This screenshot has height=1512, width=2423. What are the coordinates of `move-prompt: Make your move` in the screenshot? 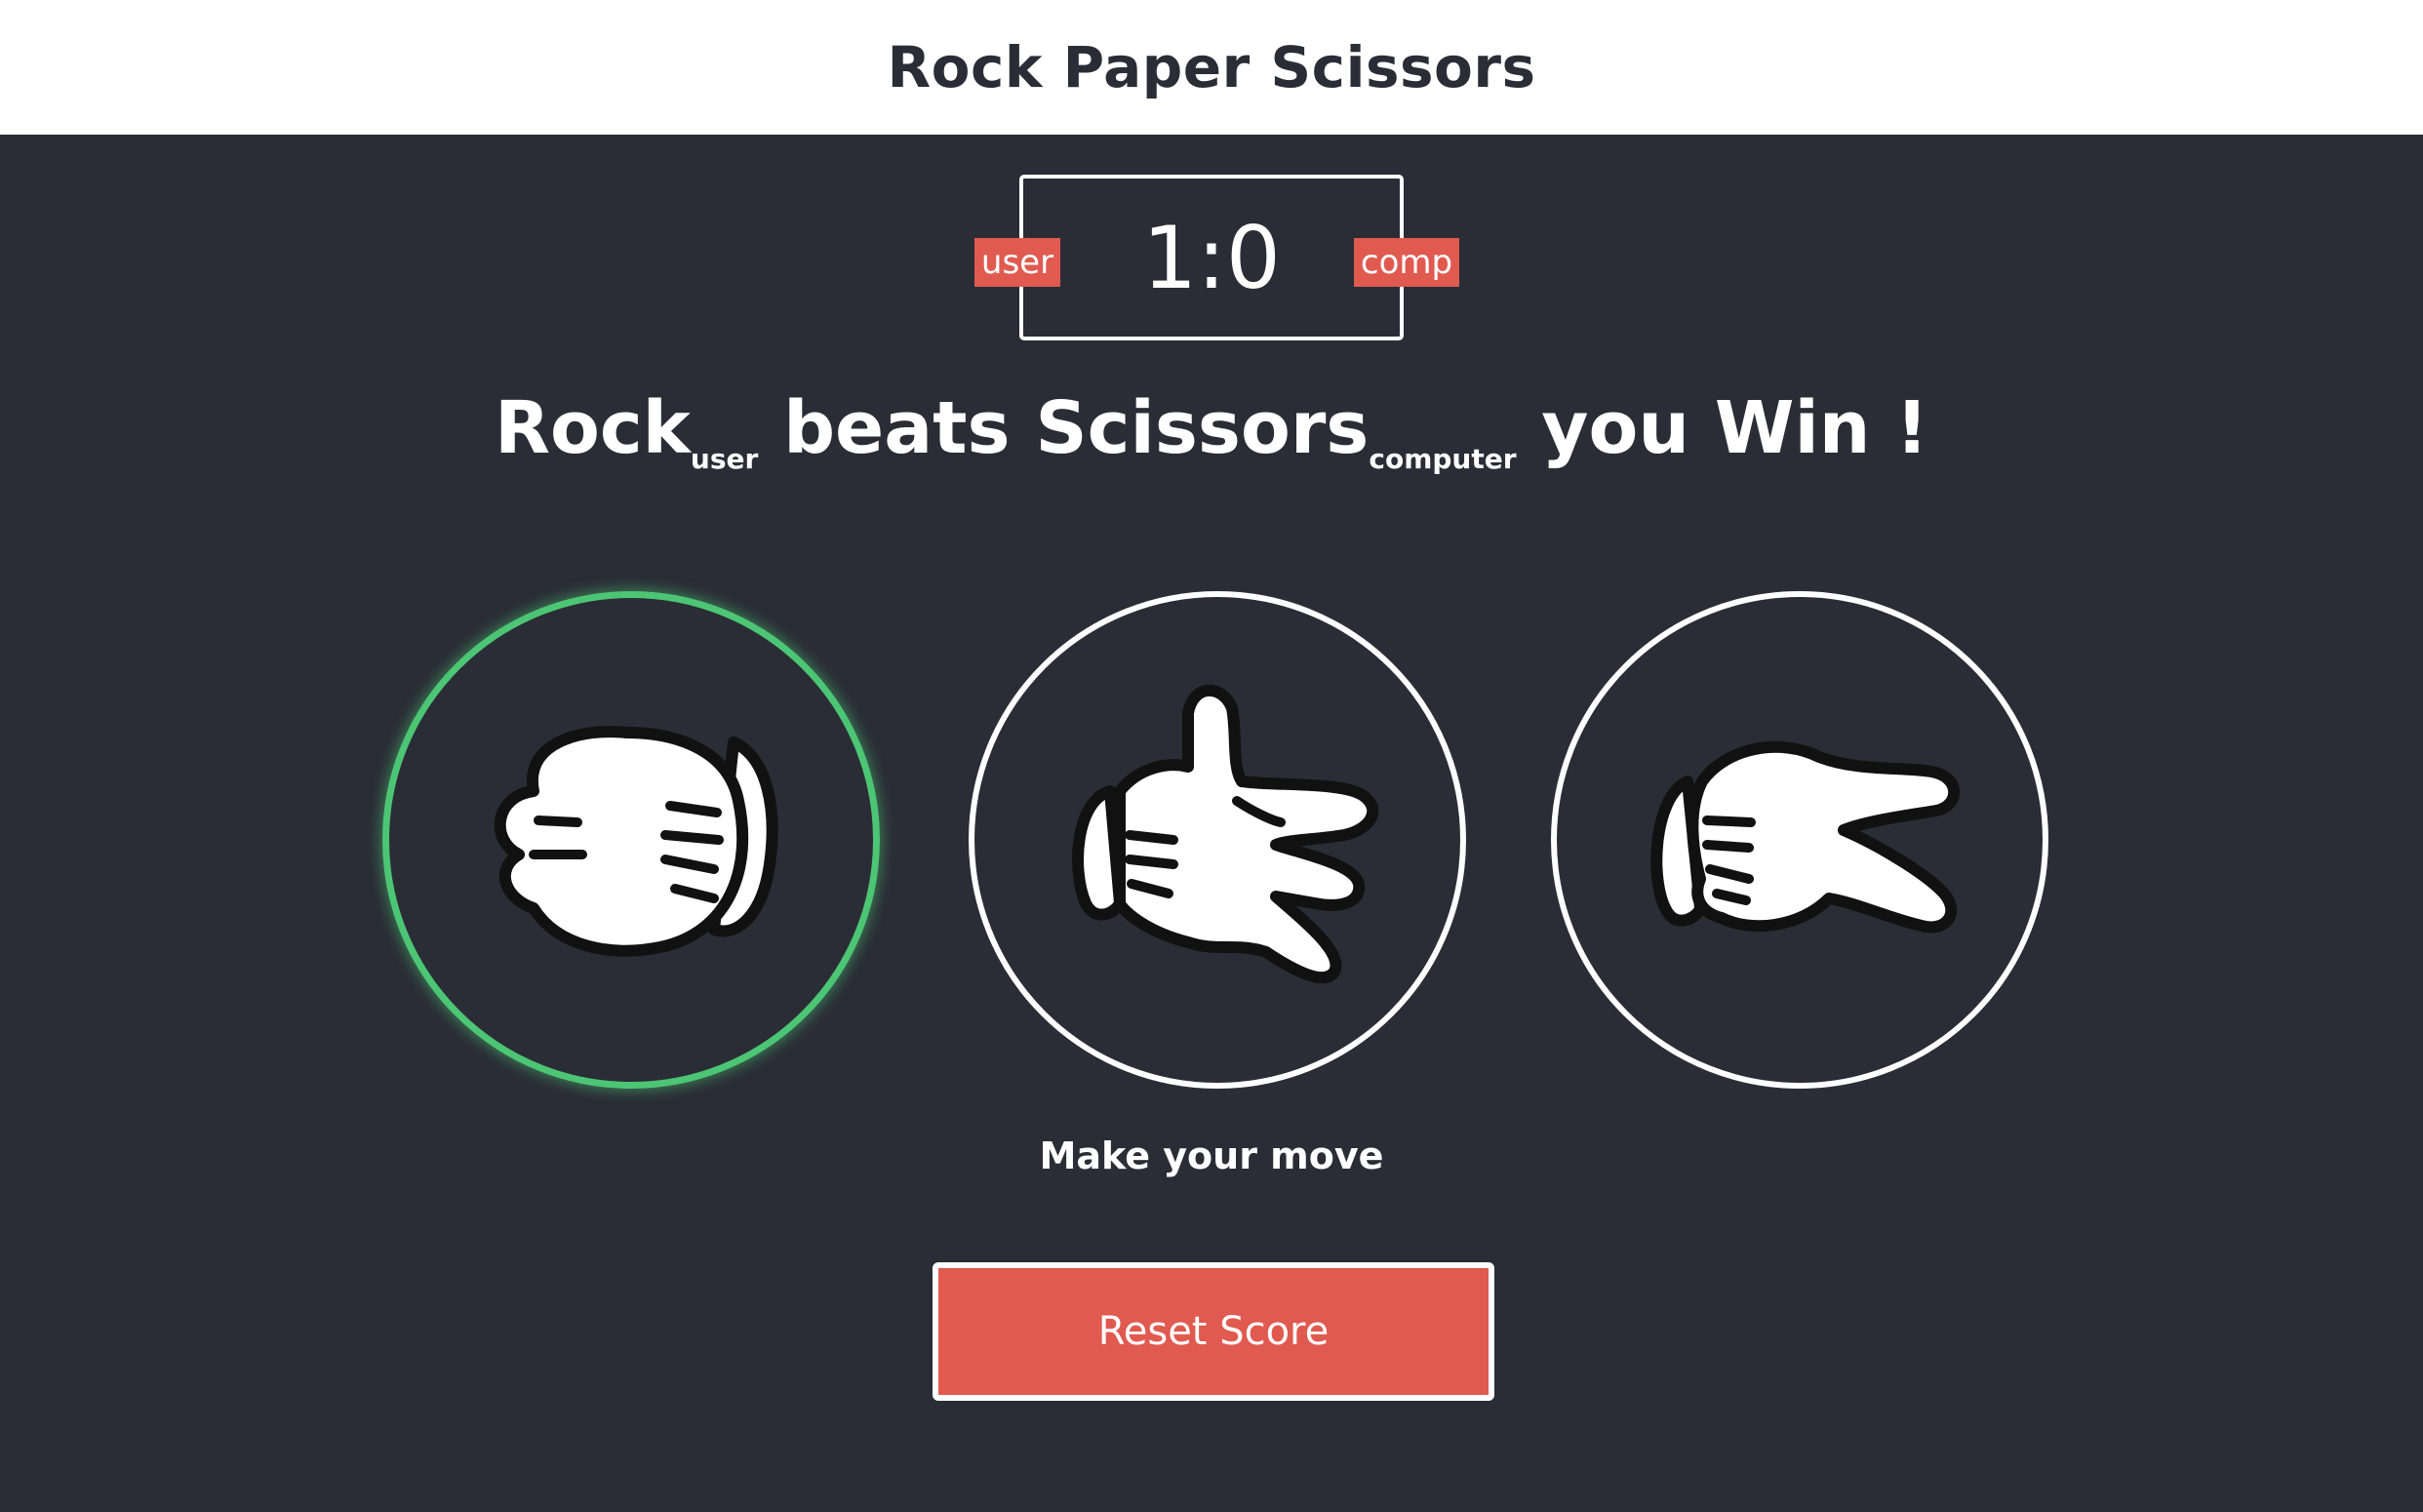 It's located at (1211, 1155).